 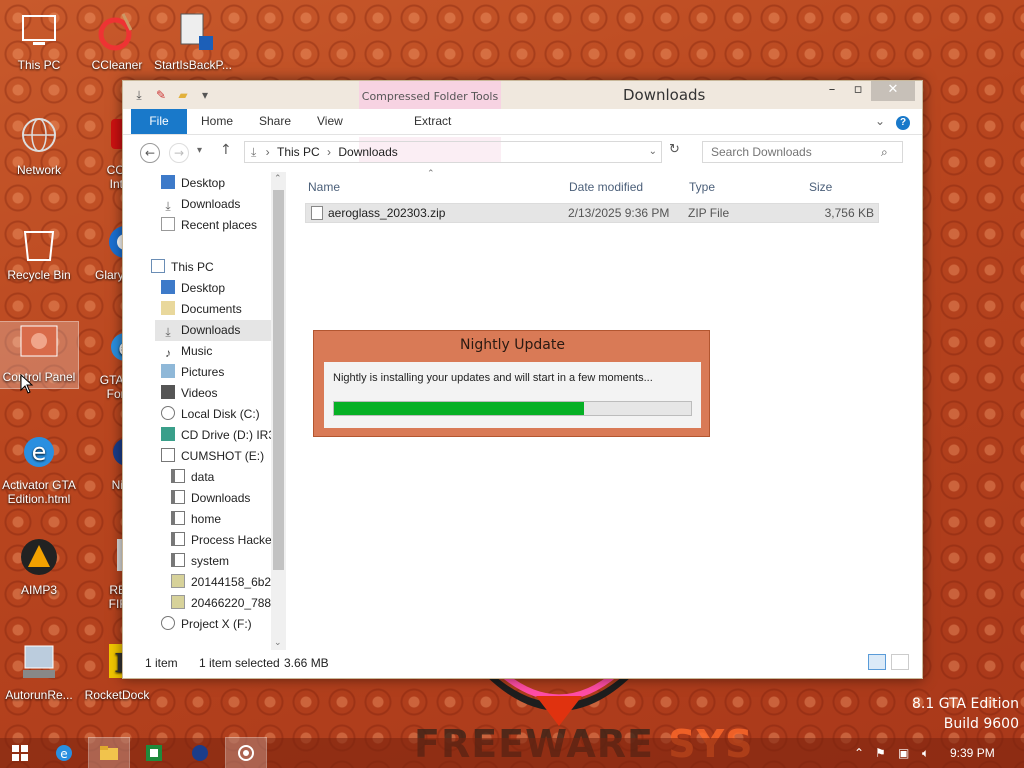 I want to click on search-input, so click(x=802, y=152).